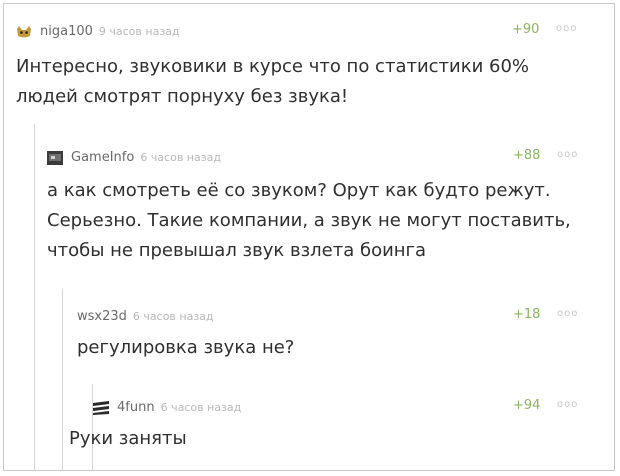  I want to click on comment-time: 9 часов назад, so click(139, 31).